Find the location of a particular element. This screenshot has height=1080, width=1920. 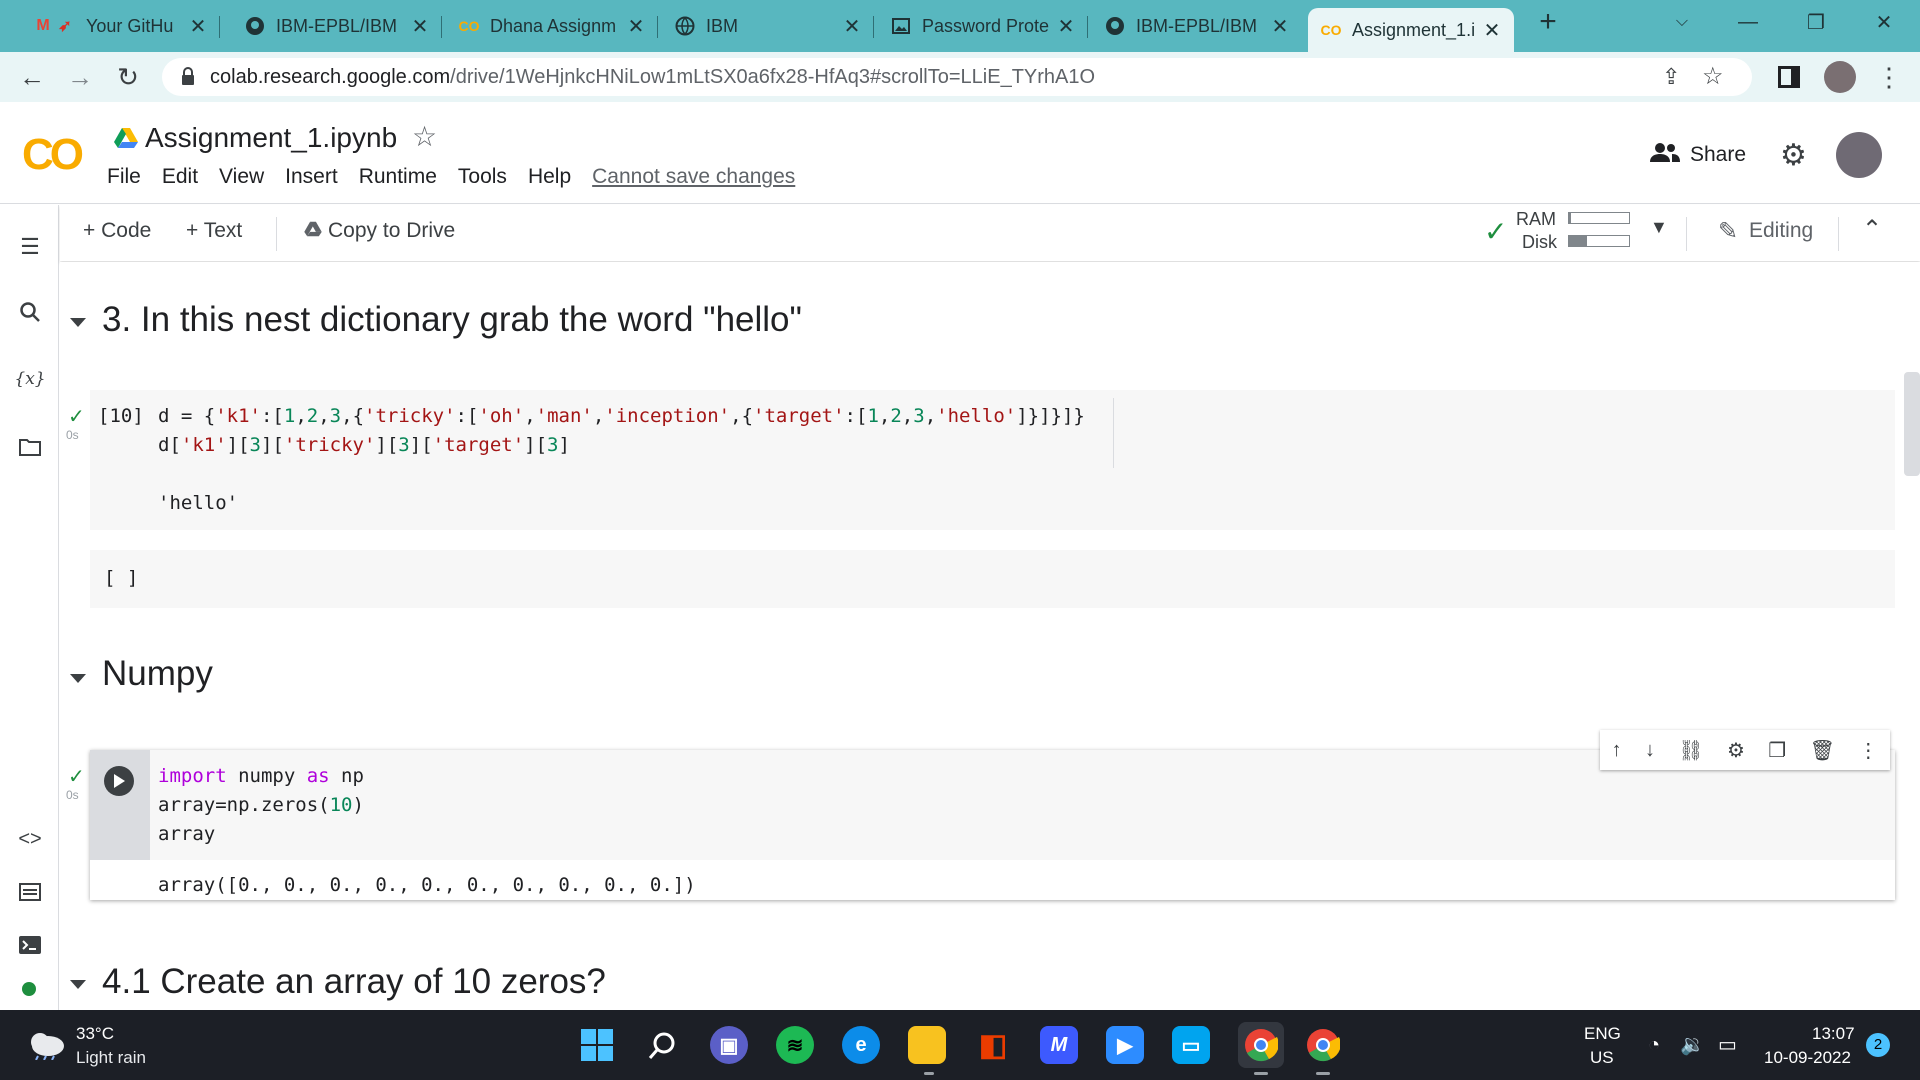

tab-4: IBM ✕ is located at coordinates (768, 26).